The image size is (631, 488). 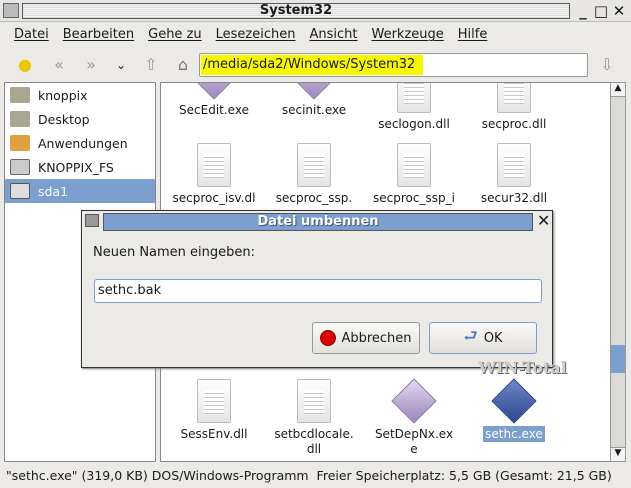 I want to click on file-item: setbcdlocale. dll, so click(x=314, y=418).